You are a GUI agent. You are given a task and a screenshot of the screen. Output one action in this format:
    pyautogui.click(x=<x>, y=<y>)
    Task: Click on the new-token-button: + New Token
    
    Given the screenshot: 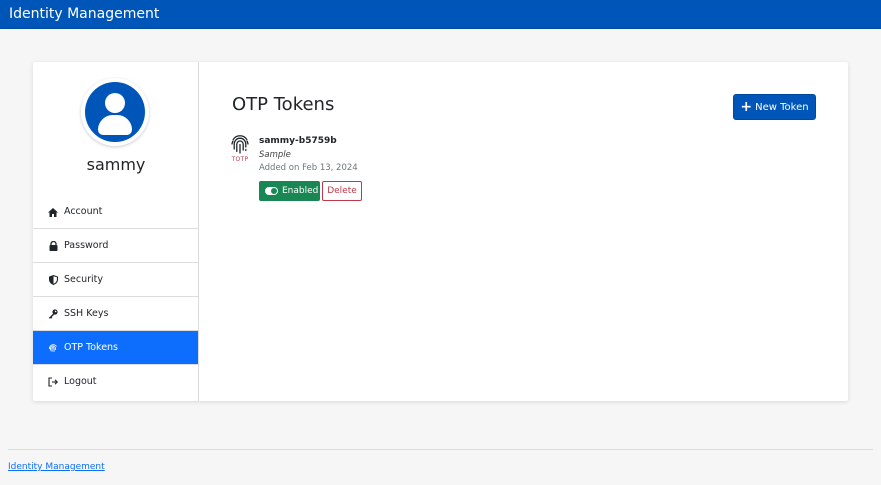 What is the action you would take?
    pyautogui.click(x=774, y=107)
    